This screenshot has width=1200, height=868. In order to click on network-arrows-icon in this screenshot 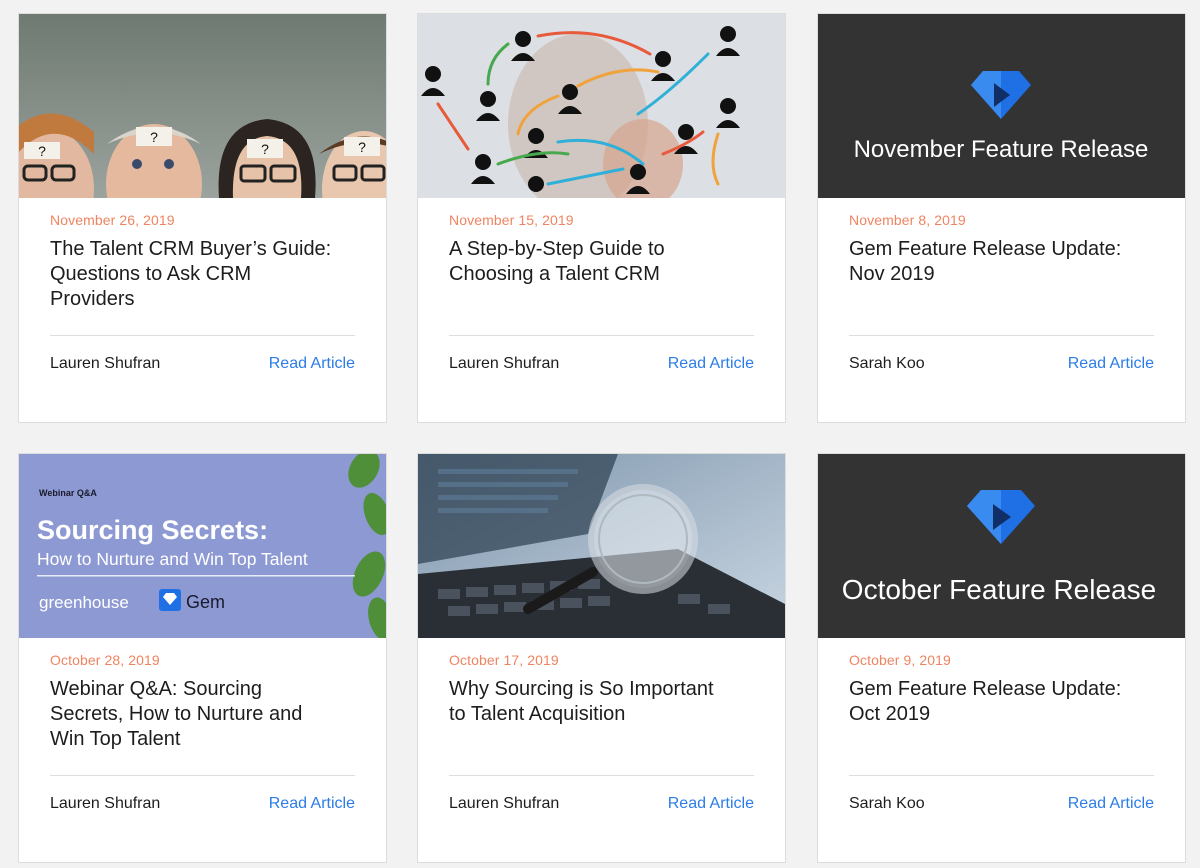, I will do `click(601, 106)`.